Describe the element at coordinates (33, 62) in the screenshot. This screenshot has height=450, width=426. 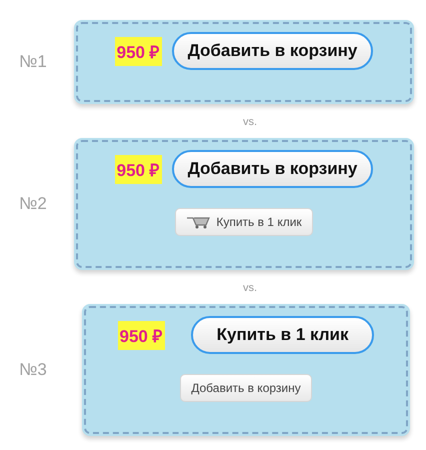
I see `variant-label: №1` at that location.